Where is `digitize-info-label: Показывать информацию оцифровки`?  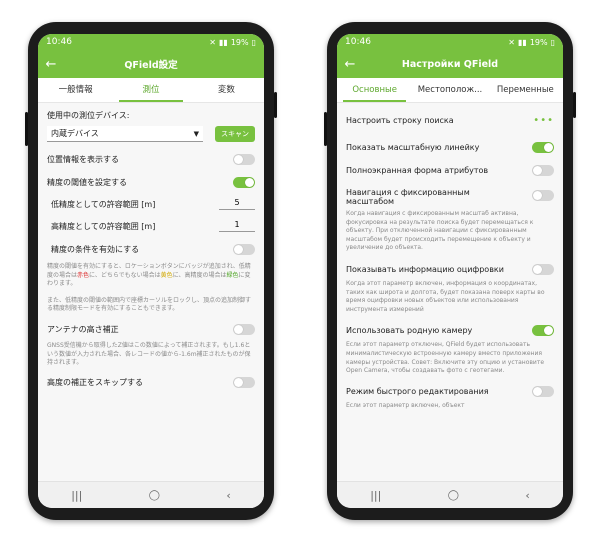 digitize-info-label: Показывать информацию оцифровки is located at coordinates (425, 269).